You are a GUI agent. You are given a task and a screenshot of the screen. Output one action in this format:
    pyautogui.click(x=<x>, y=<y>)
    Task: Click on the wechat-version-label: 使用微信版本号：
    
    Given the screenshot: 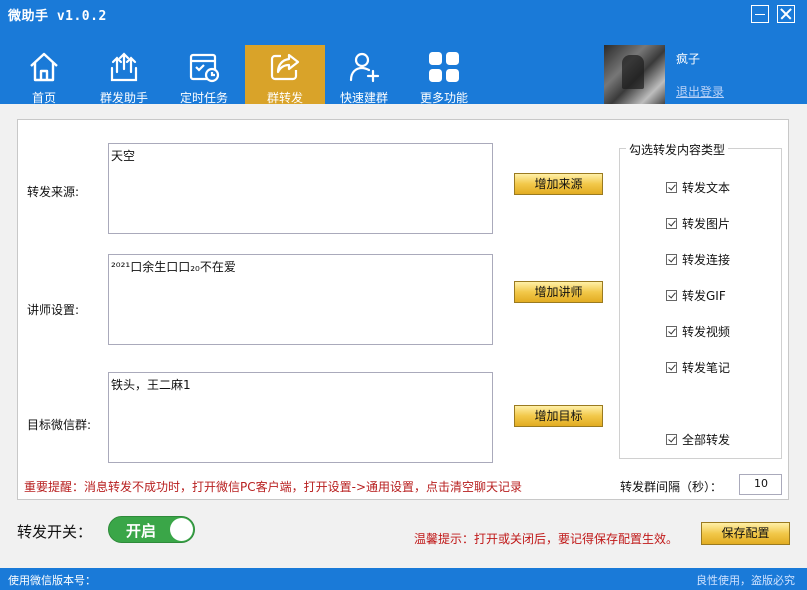 What is the action you would take?
    pyautogui.click(x=52, y=580)
    